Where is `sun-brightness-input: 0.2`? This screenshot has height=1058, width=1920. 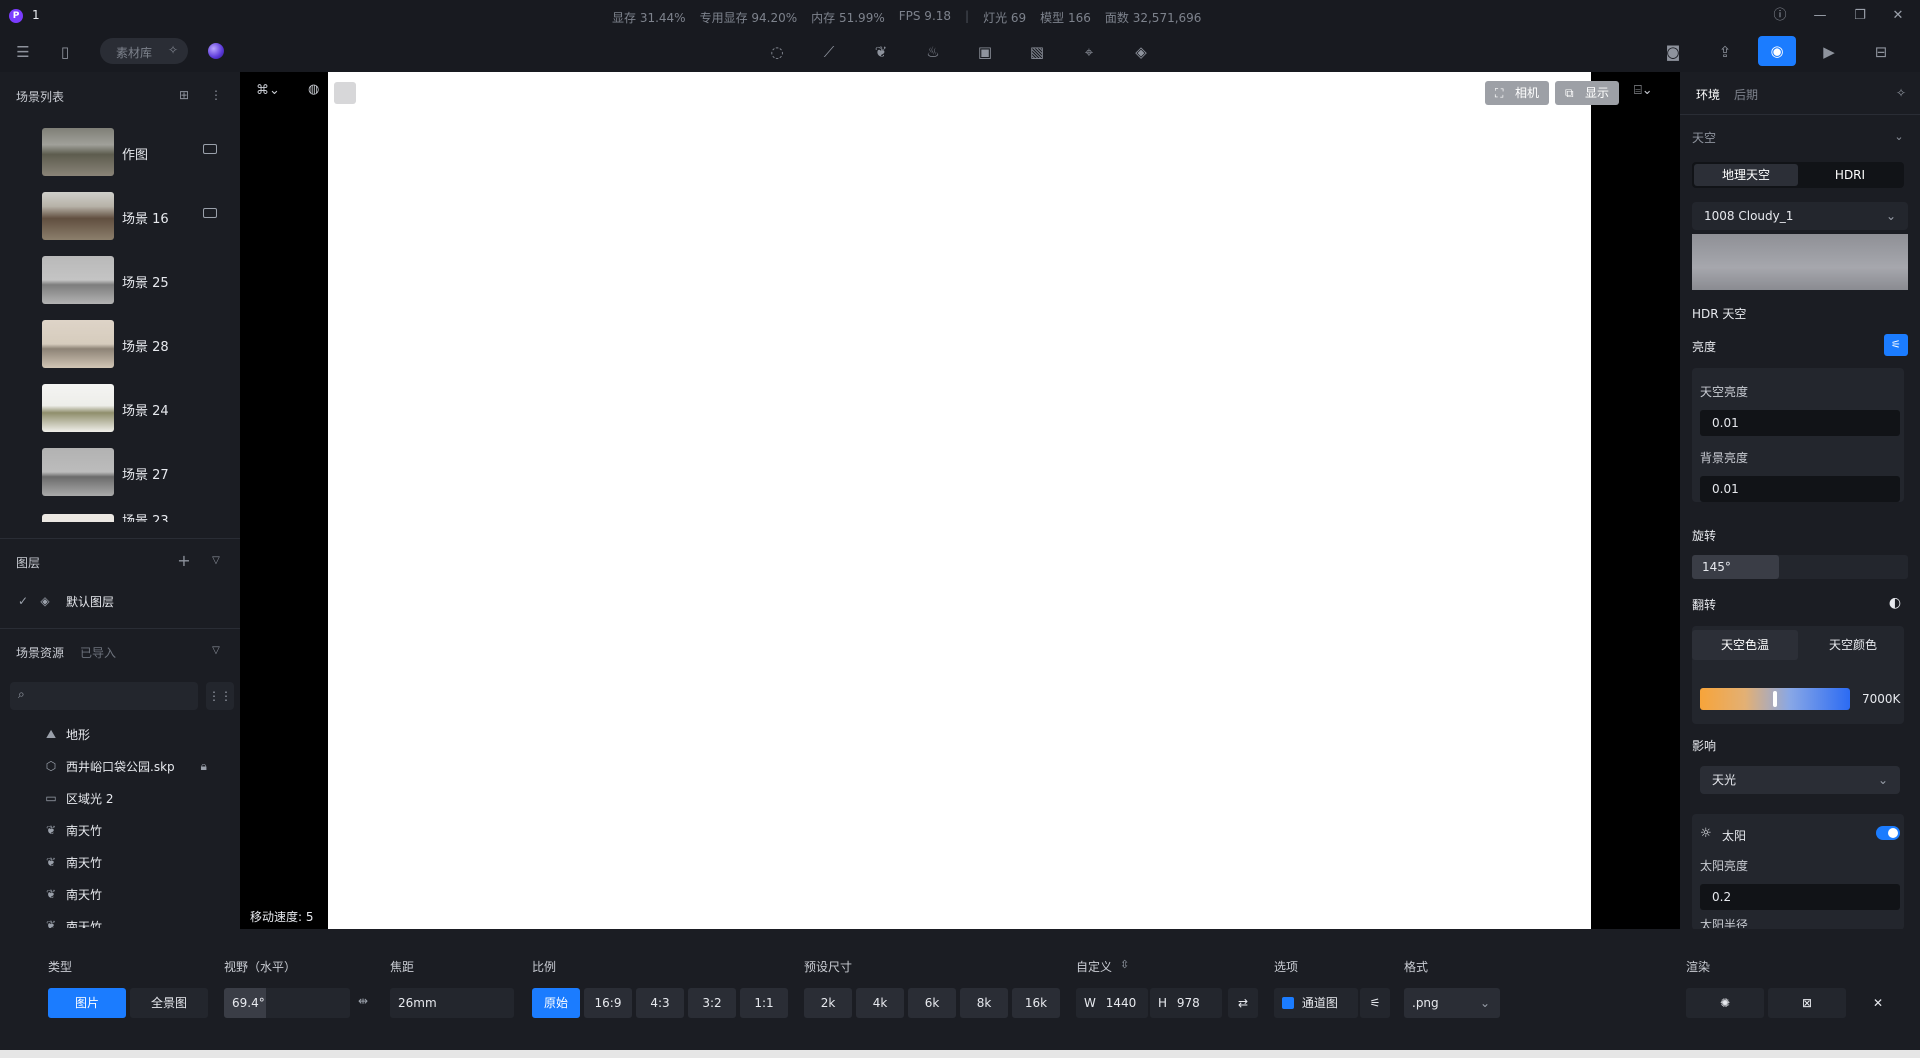 sun-brightness-input: 0.2 is located at coordinates (1800, 897).